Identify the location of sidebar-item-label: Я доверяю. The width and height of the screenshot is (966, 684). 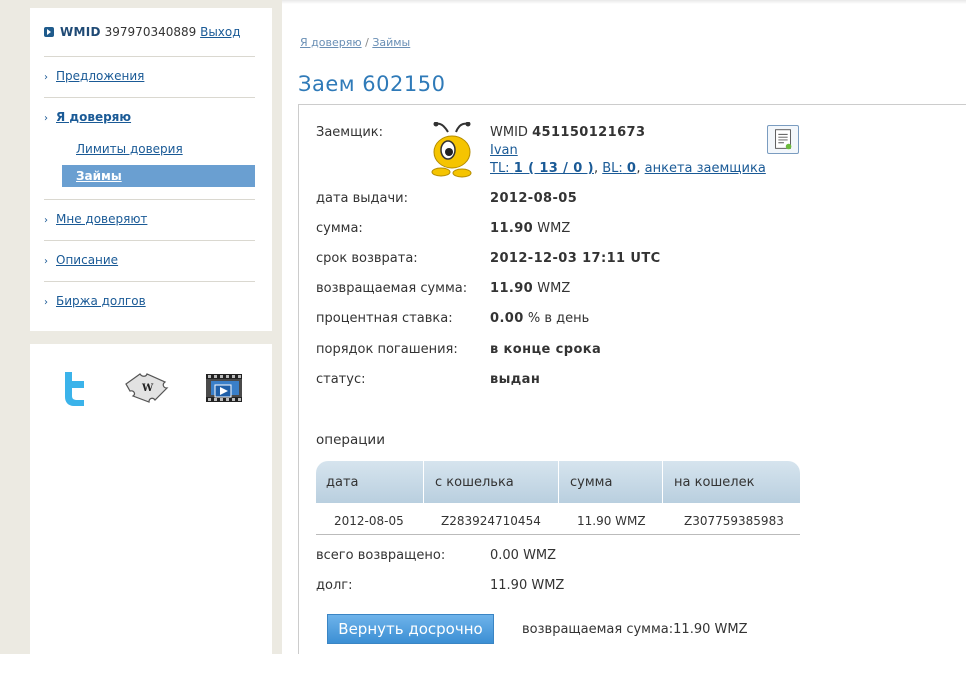
(93, 117).